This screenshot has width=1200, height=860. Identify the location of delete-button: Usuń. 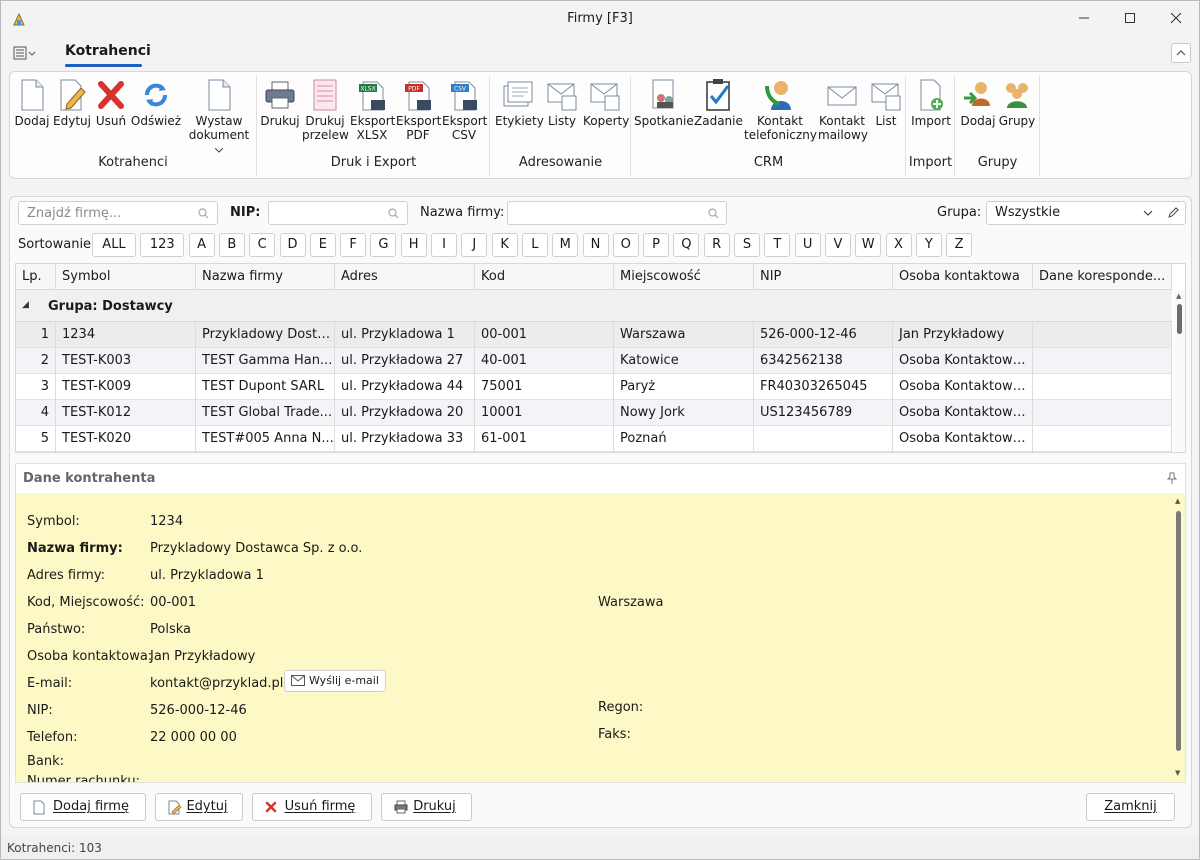
(111, 103).